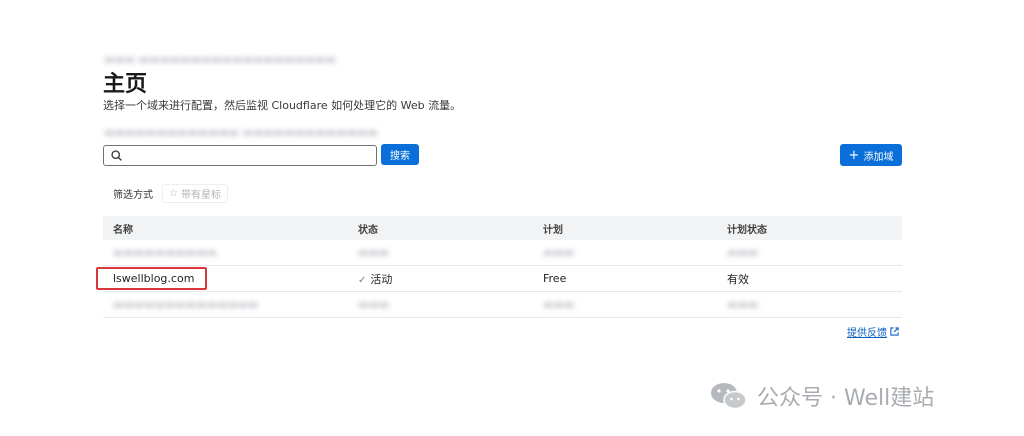 The width and height of the screenshot is (1024, 436). Describe the element at coordinates (362, 280) in the screenshot. I see `check-icon: ✓` at that location.